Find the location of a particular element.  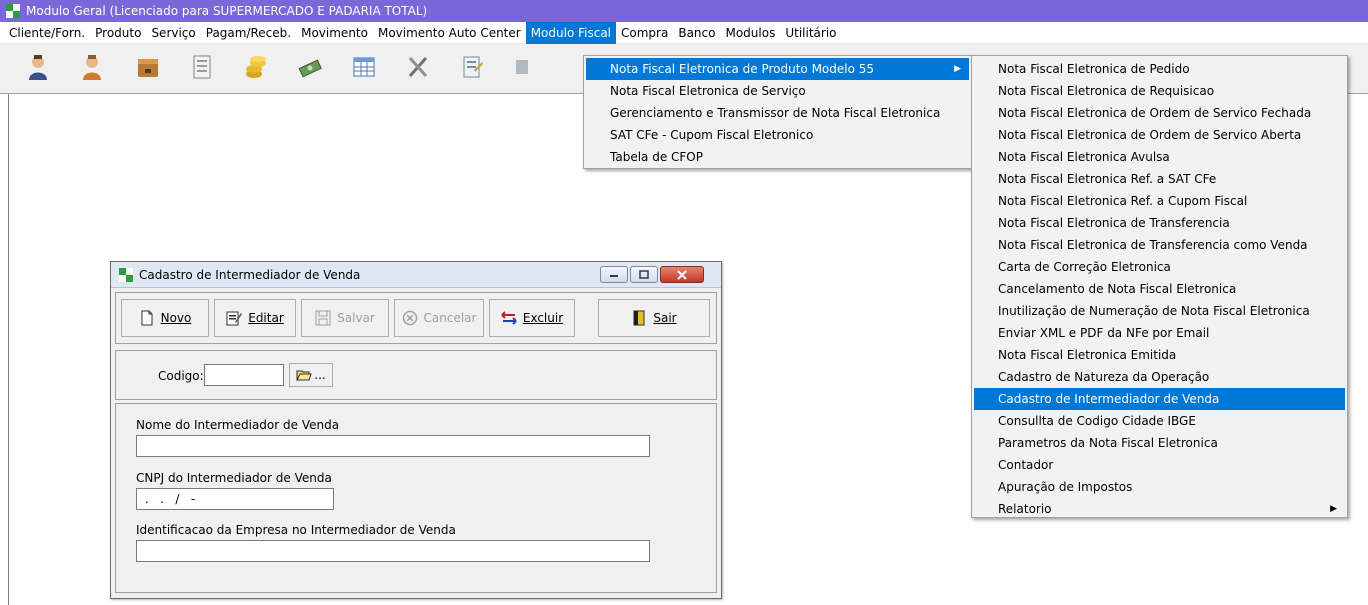

menu-movimento-auto-center: Movimento Auto Center is located at coordinates (449, 33).